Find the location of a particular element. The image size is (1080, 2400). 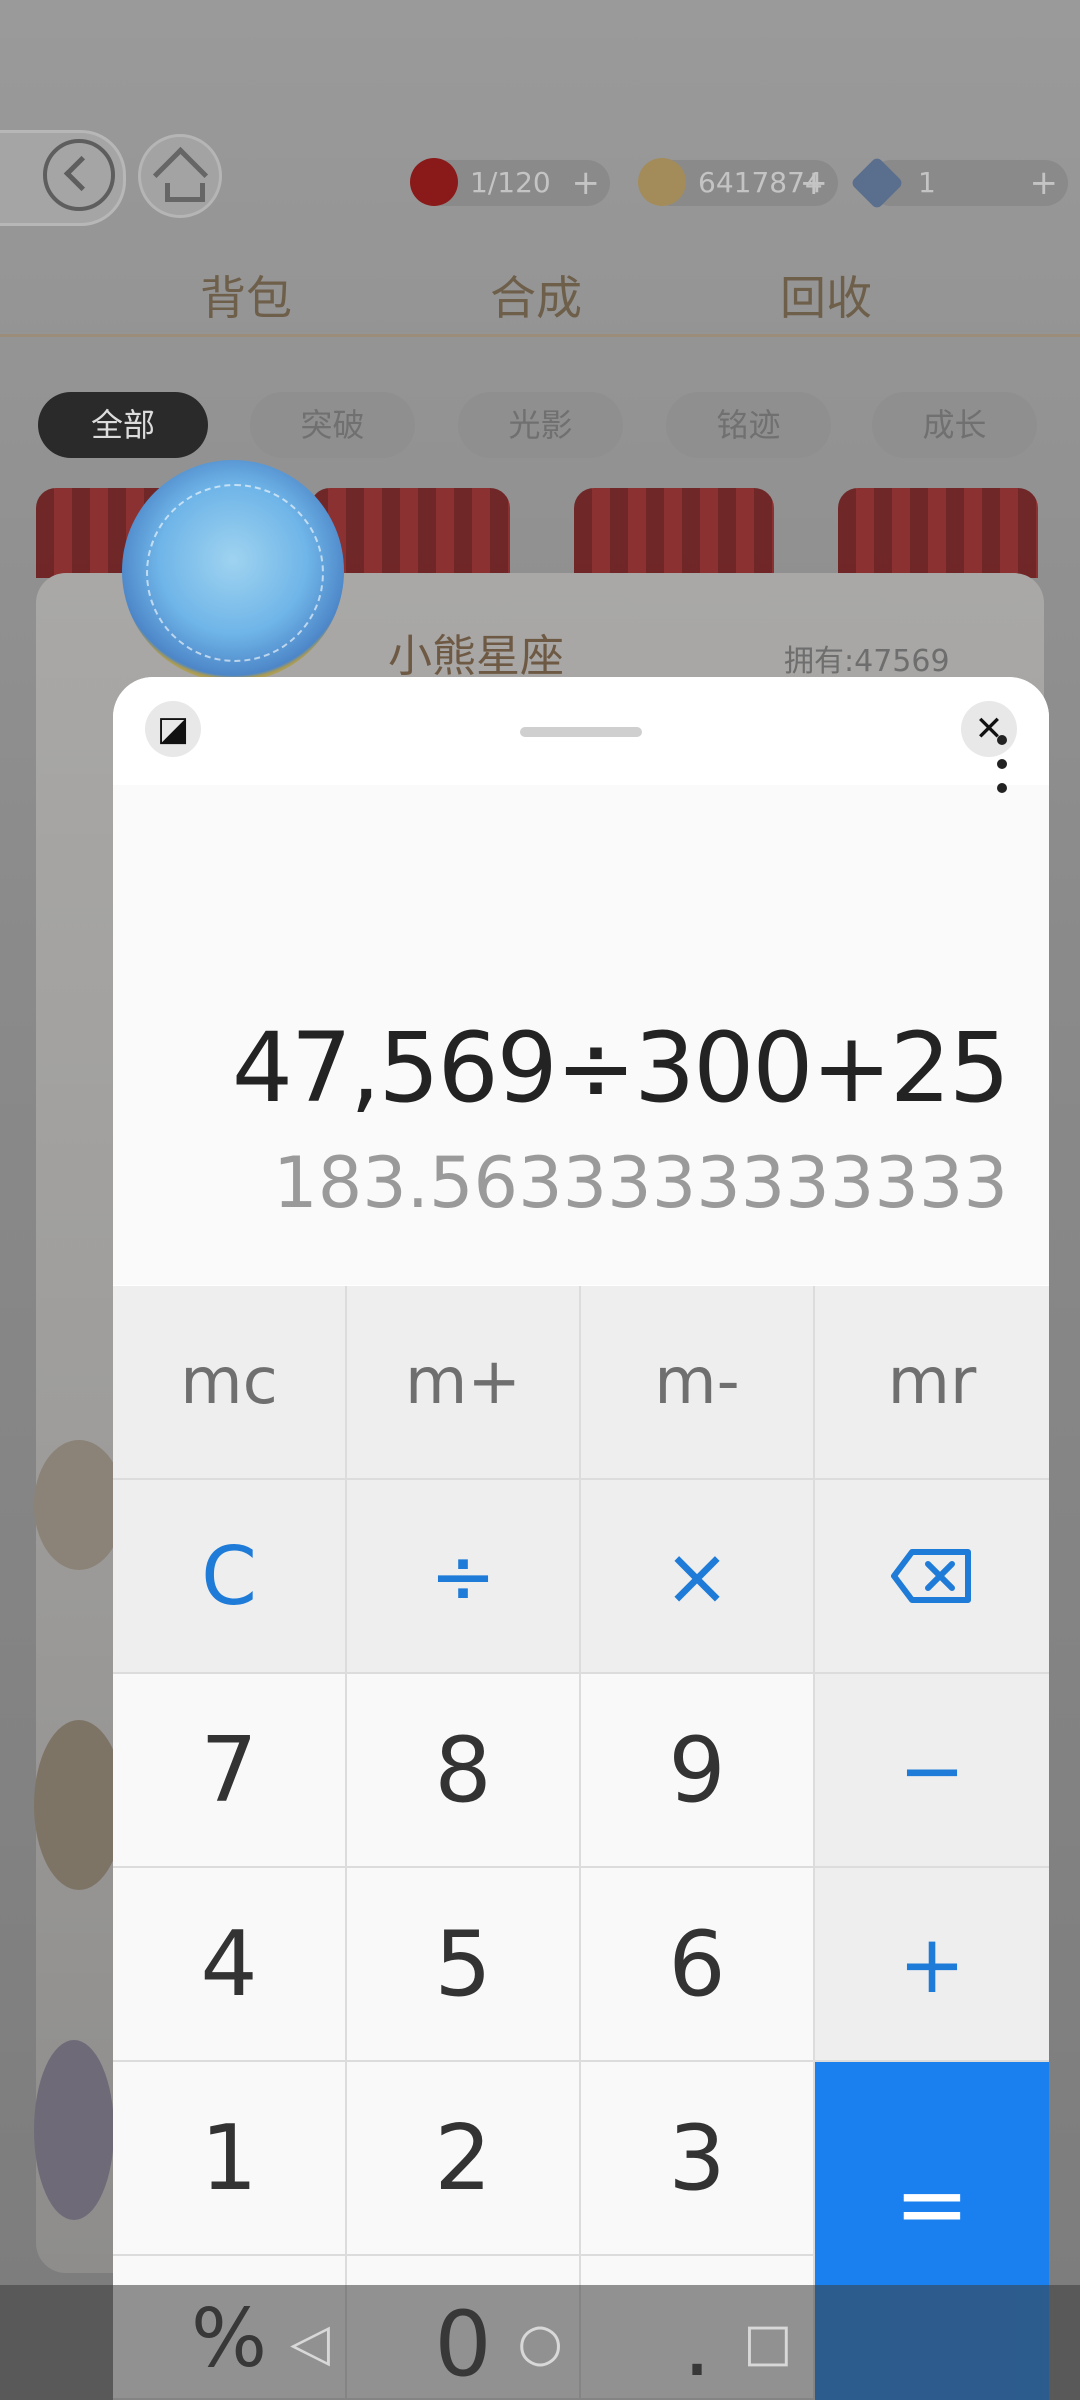

nav-home-icon: ○ is located at coordinates (540, 2343).